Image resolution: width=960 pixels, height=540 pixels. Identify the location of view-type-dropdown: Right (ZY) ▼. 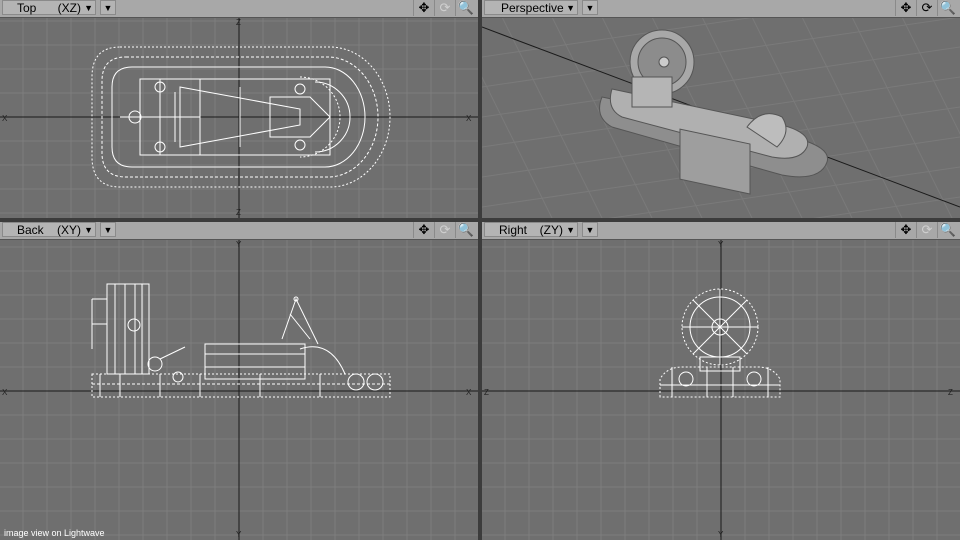
(531, 229).